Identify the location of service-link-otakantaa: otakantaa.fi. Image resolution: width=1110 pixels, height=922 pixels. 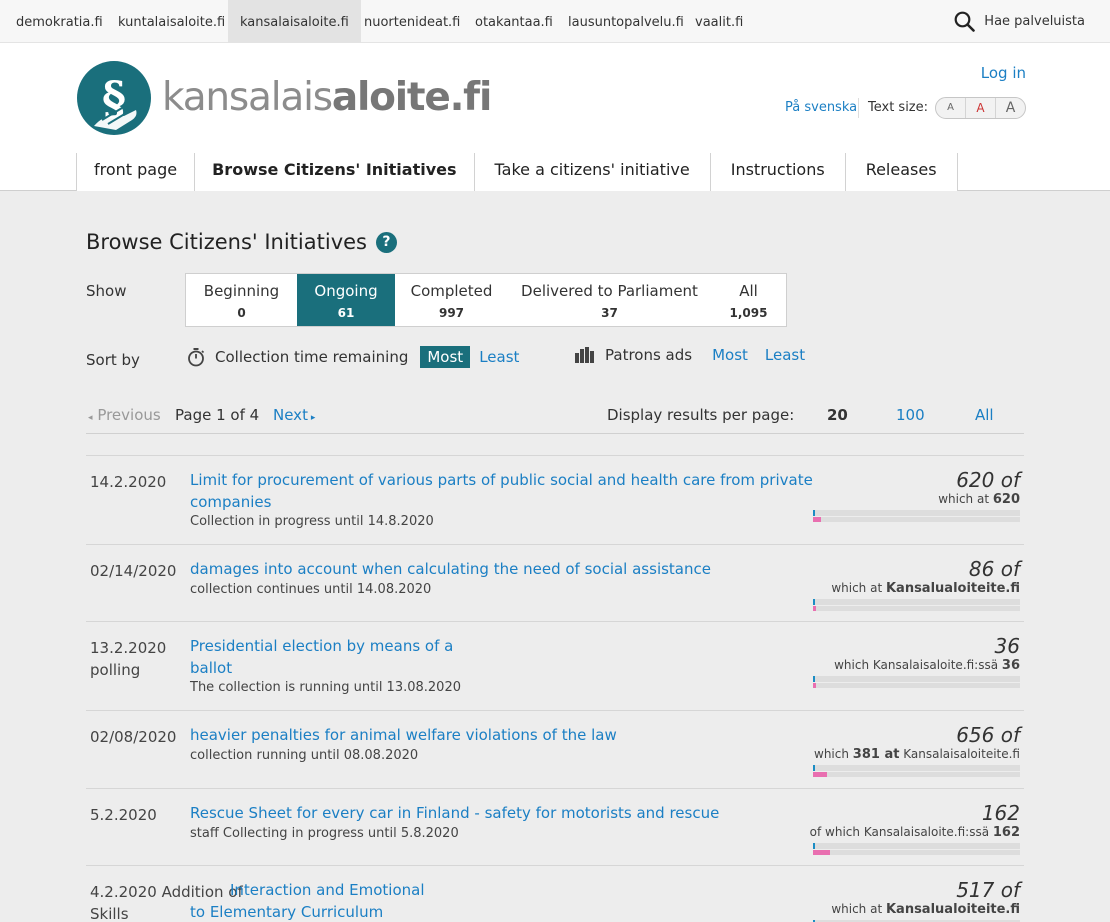
(514, 21).